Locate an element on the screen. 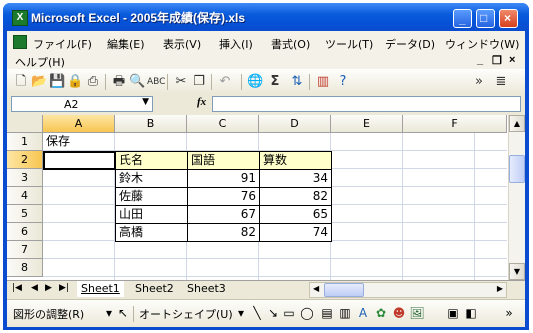 Image resolution: width=533 pixels, height=333 pixels. shadow-icon: ▣ is located at coordinates (453, 313).